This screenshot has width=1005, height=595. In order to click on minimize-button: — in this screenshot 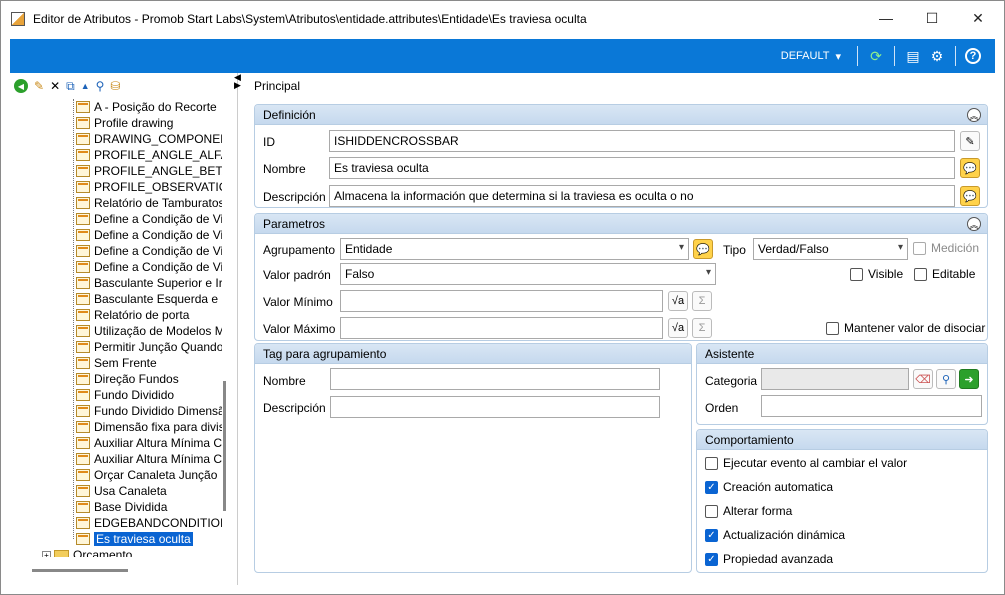, I will do `click(886, 18)`.